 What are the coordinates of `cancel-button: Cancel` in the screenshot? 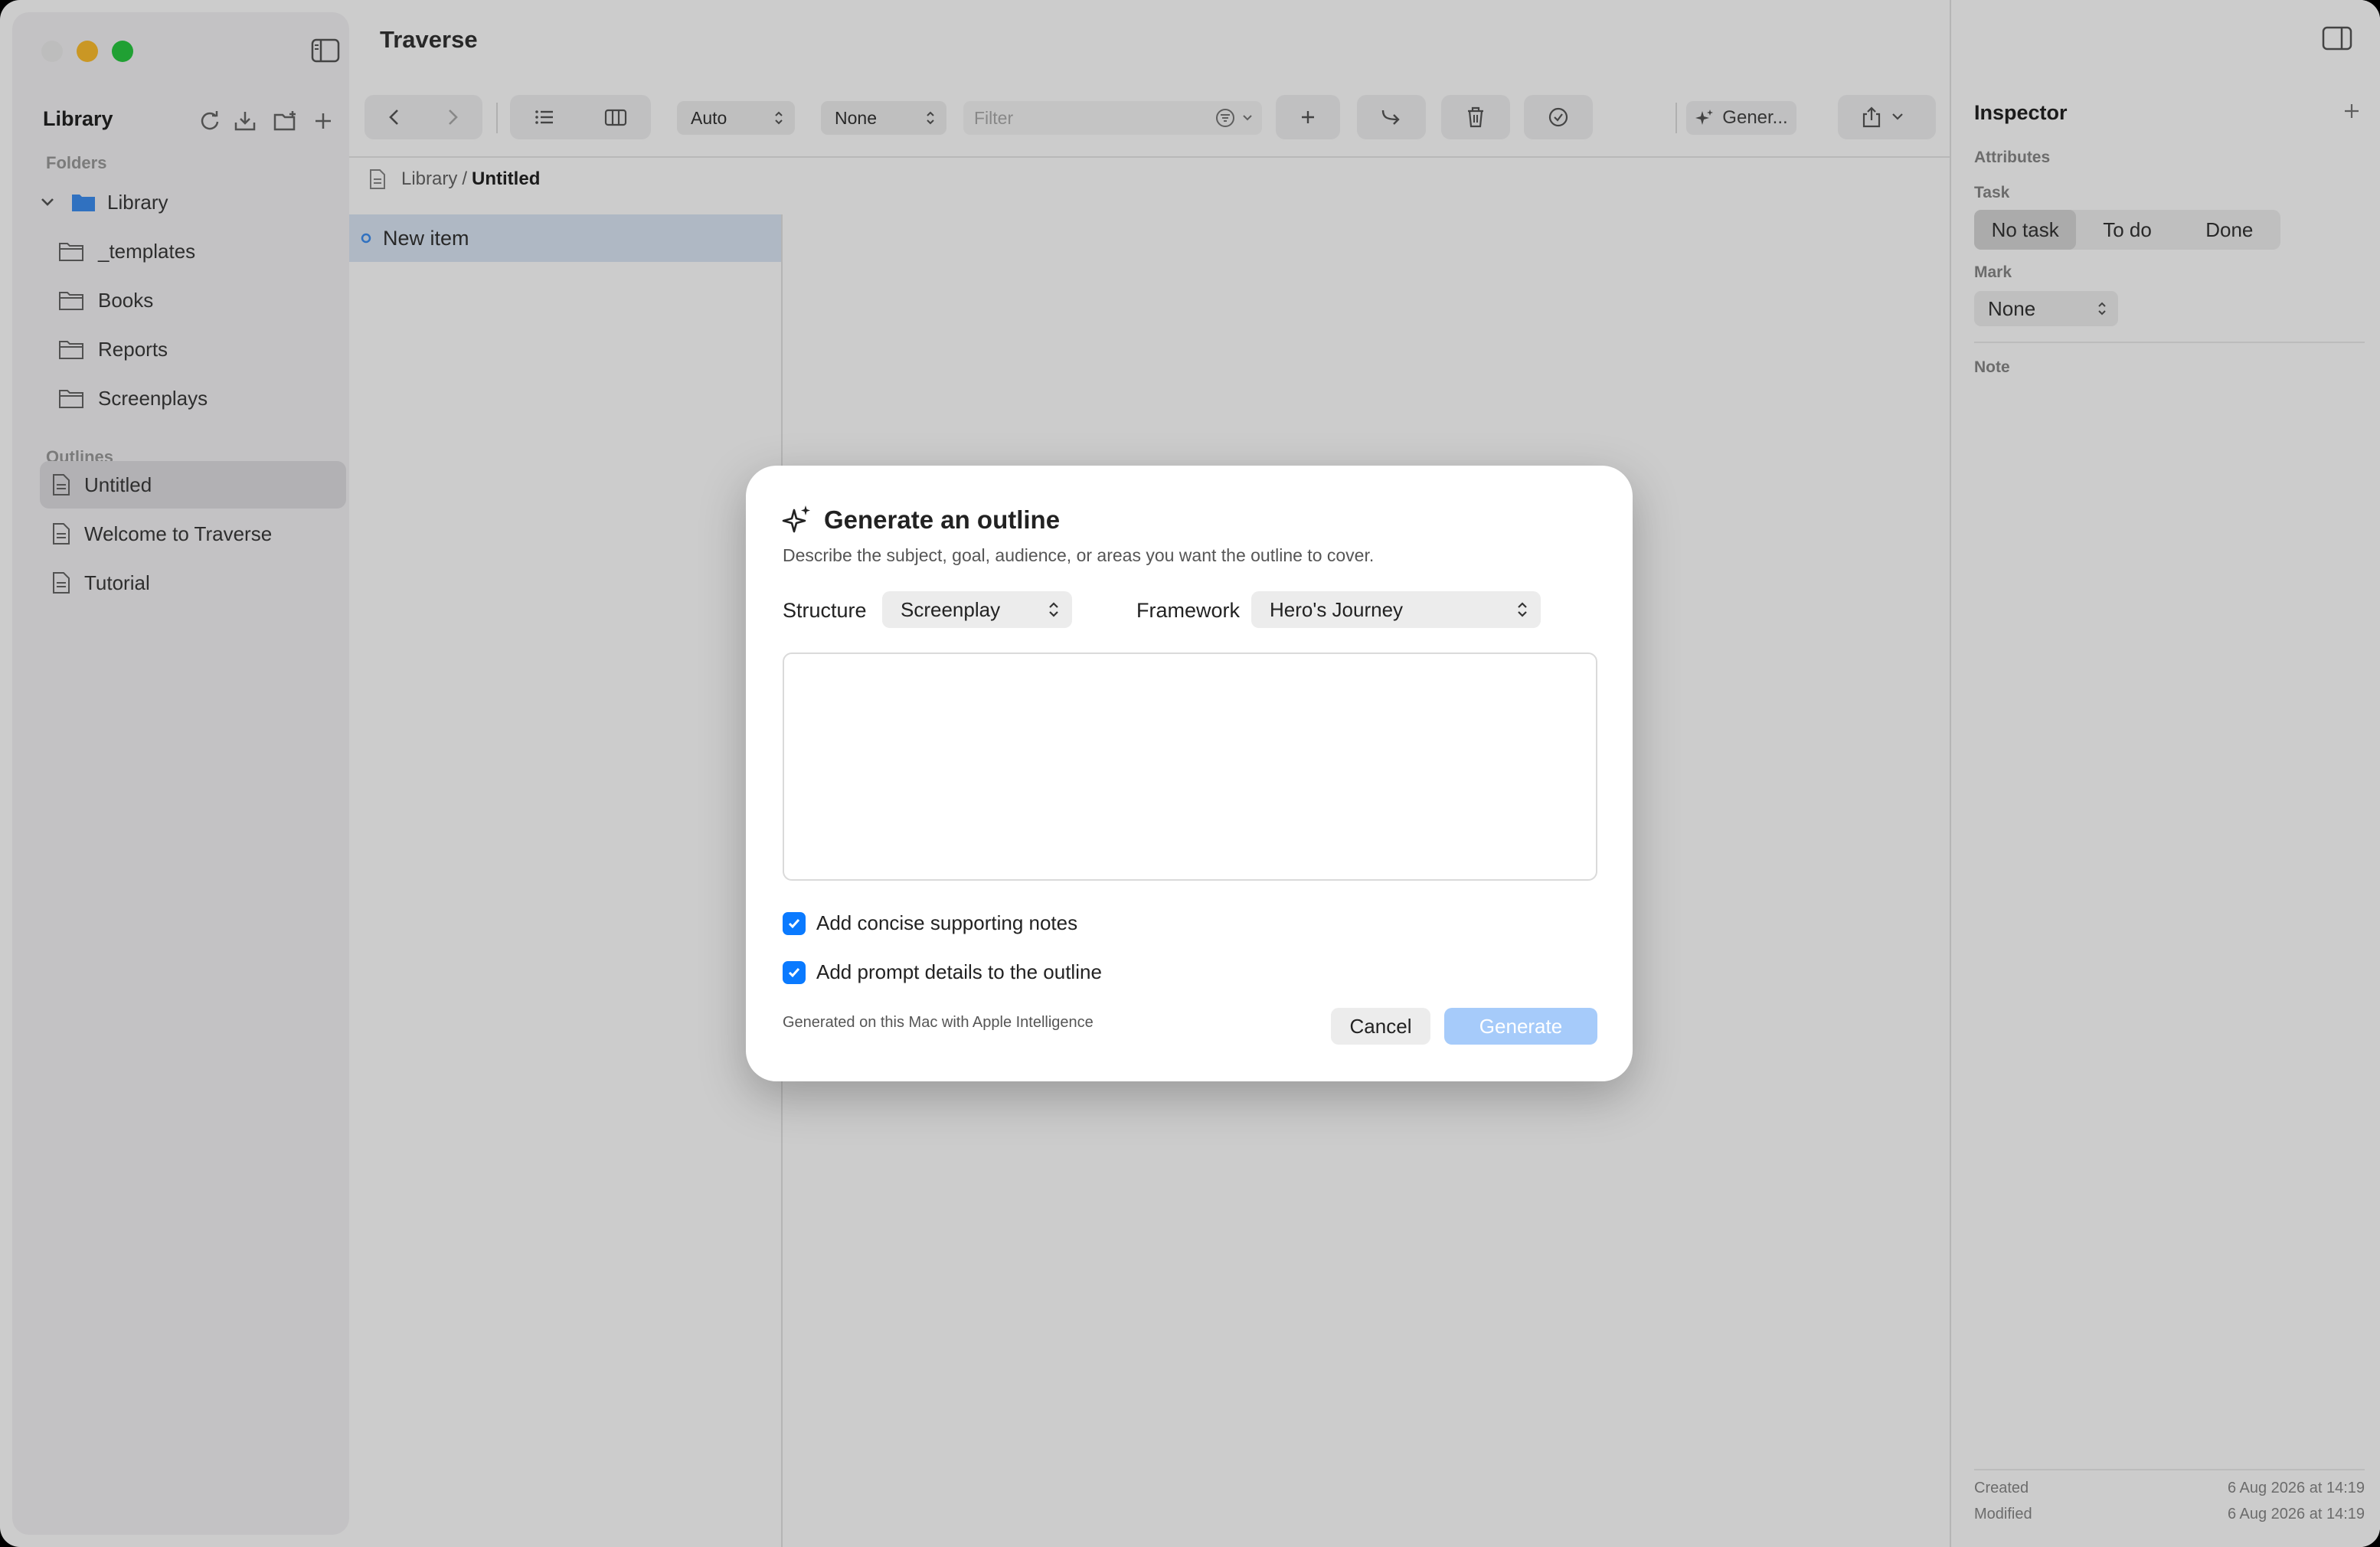 It's located at (1380, 1026).